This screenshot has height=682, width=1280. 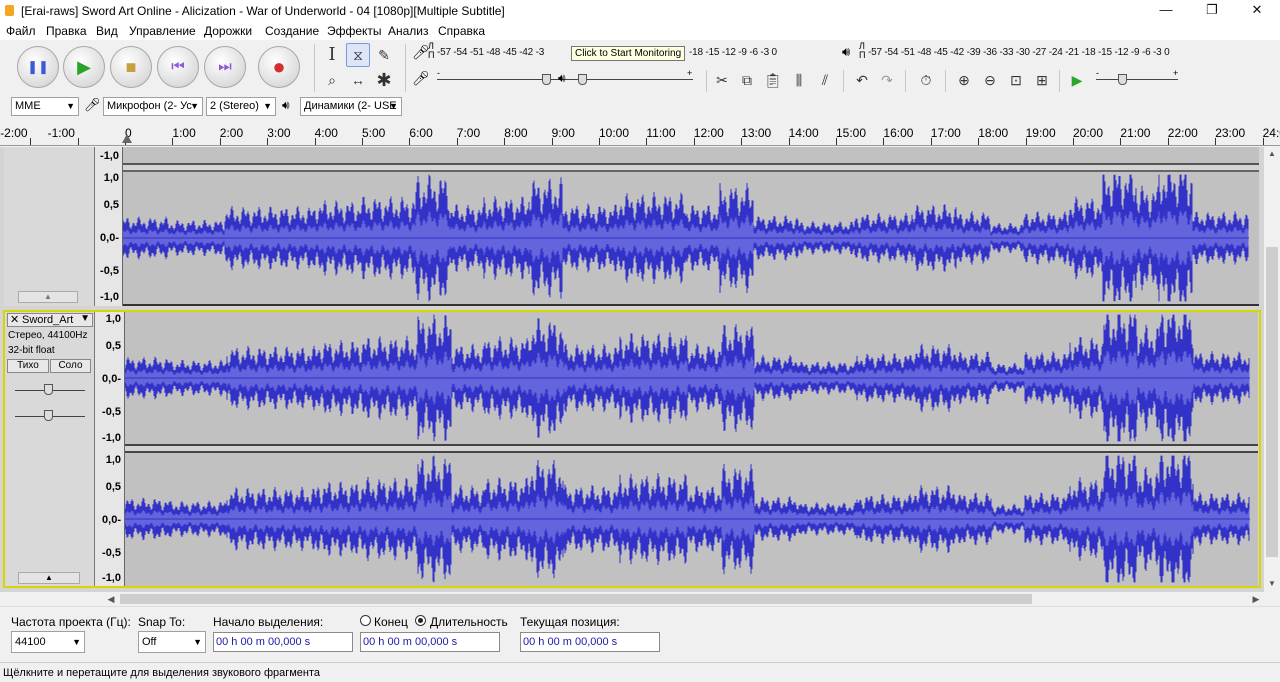 I want to click on ruler-tick-label: 10:00, so click(x=614, y=133).